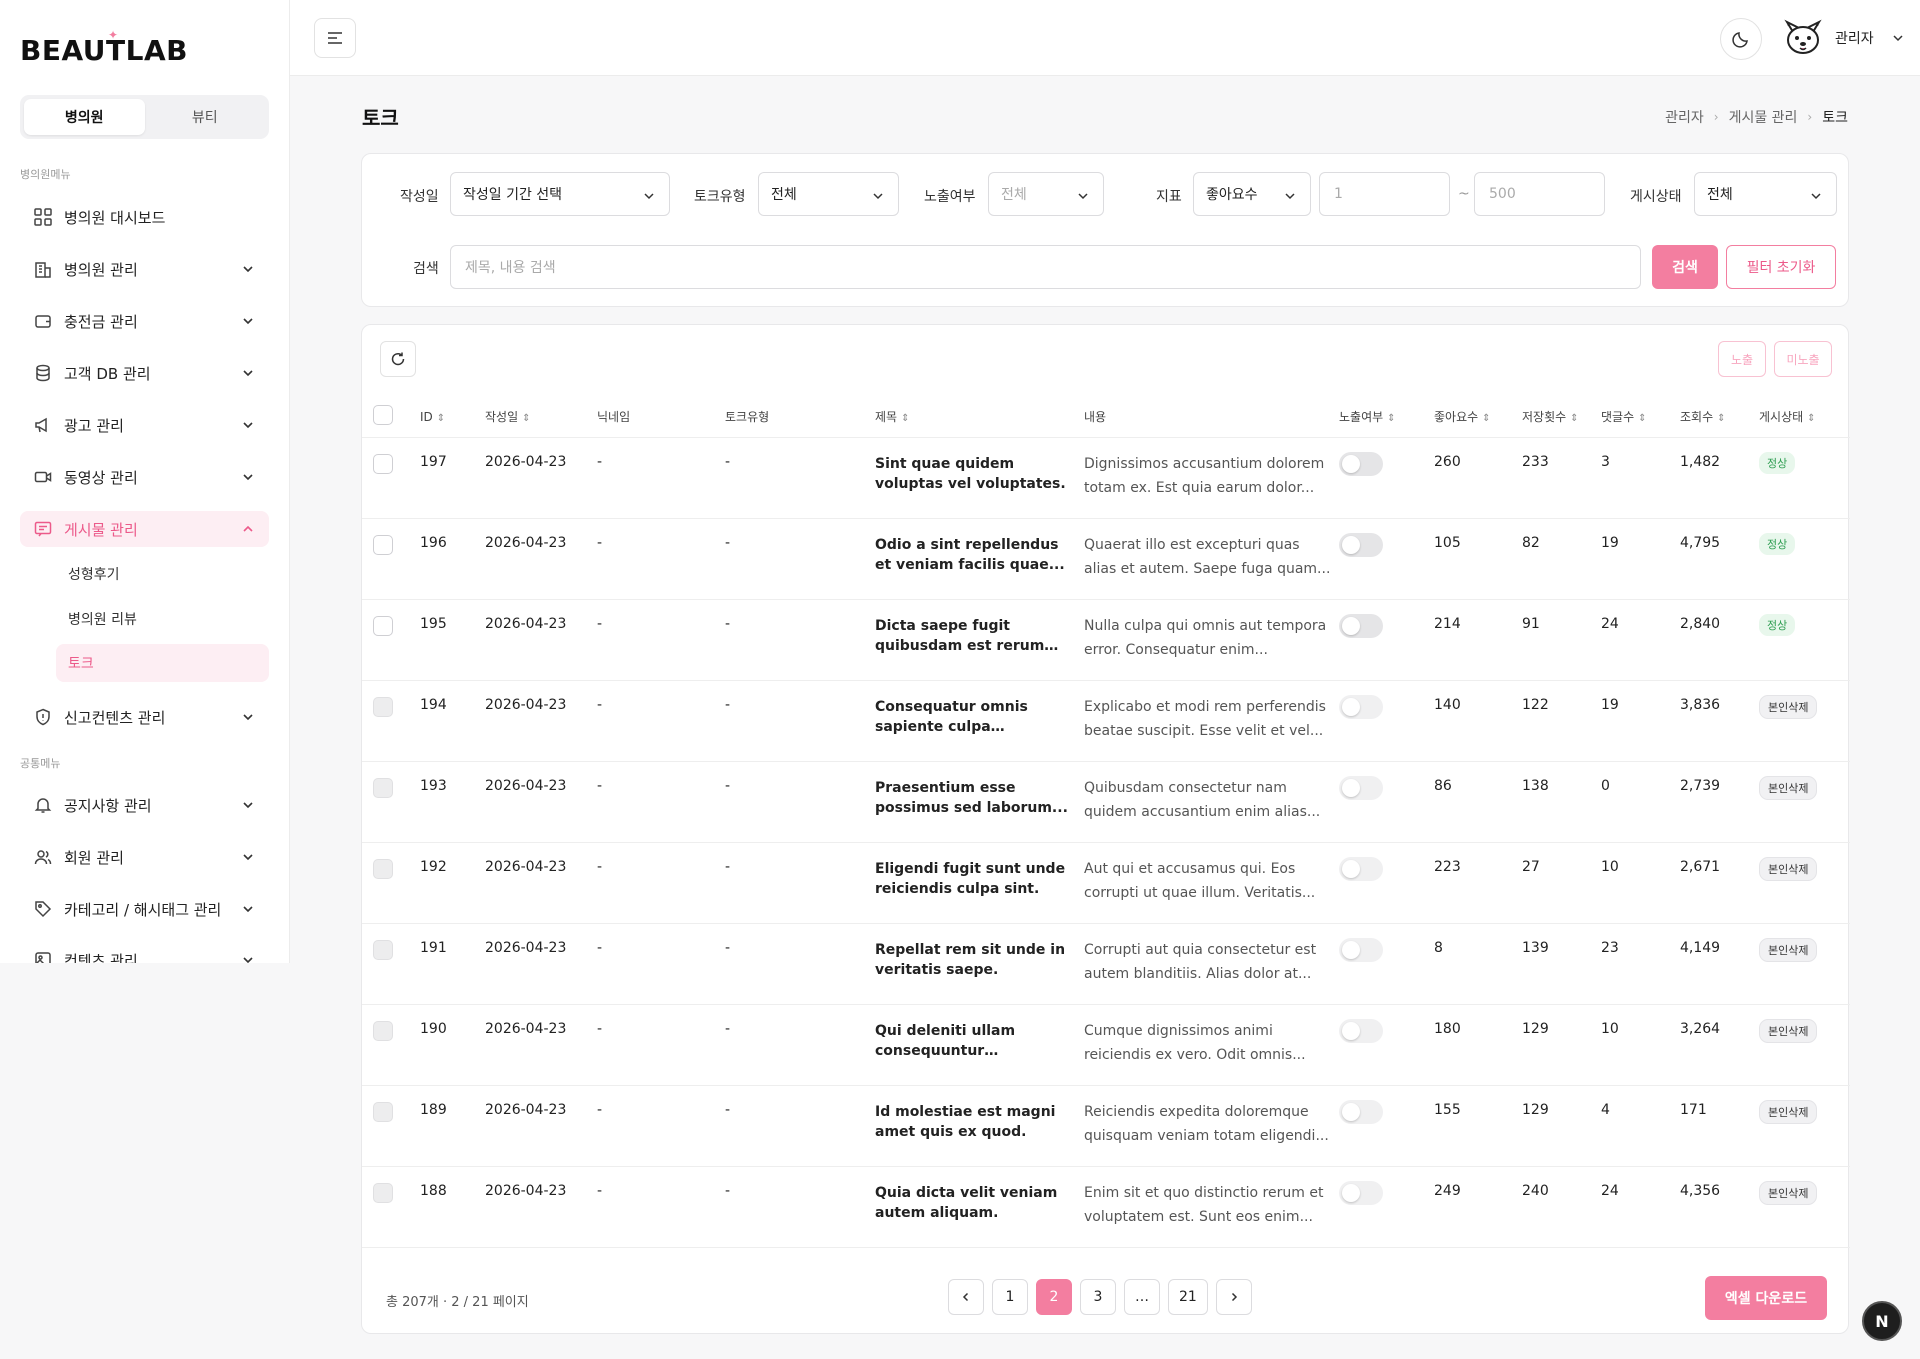 The height and width of the screenshot is (1359, 1920). Describe the element at coordinates (1684, 117) in the screenshot. I see `breadcrumb-item: 관리자` at that location.